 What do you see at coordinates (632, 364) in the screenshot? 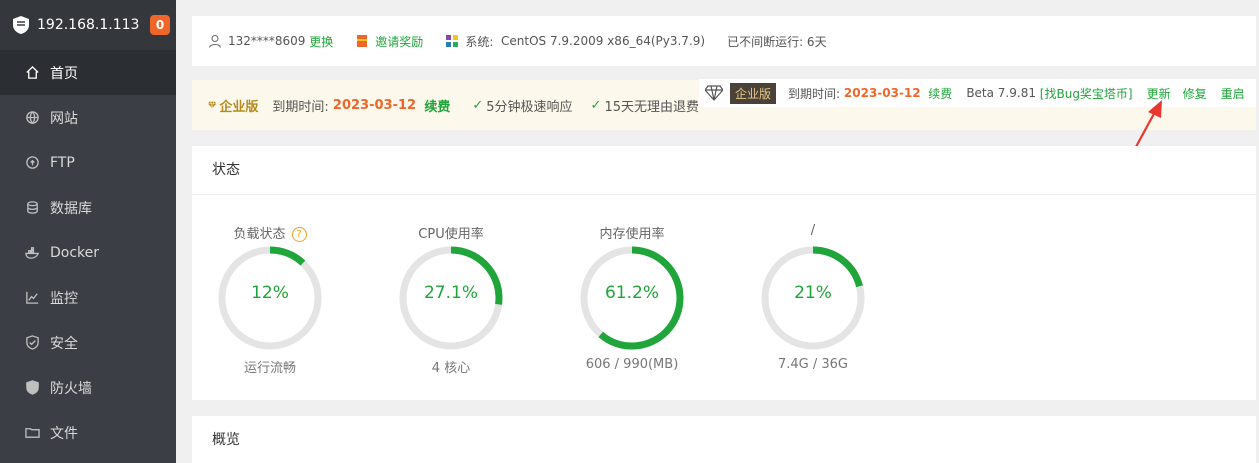
I see `gauge-sub: 606 / 990(MB)` at bounding box center [632, 364].